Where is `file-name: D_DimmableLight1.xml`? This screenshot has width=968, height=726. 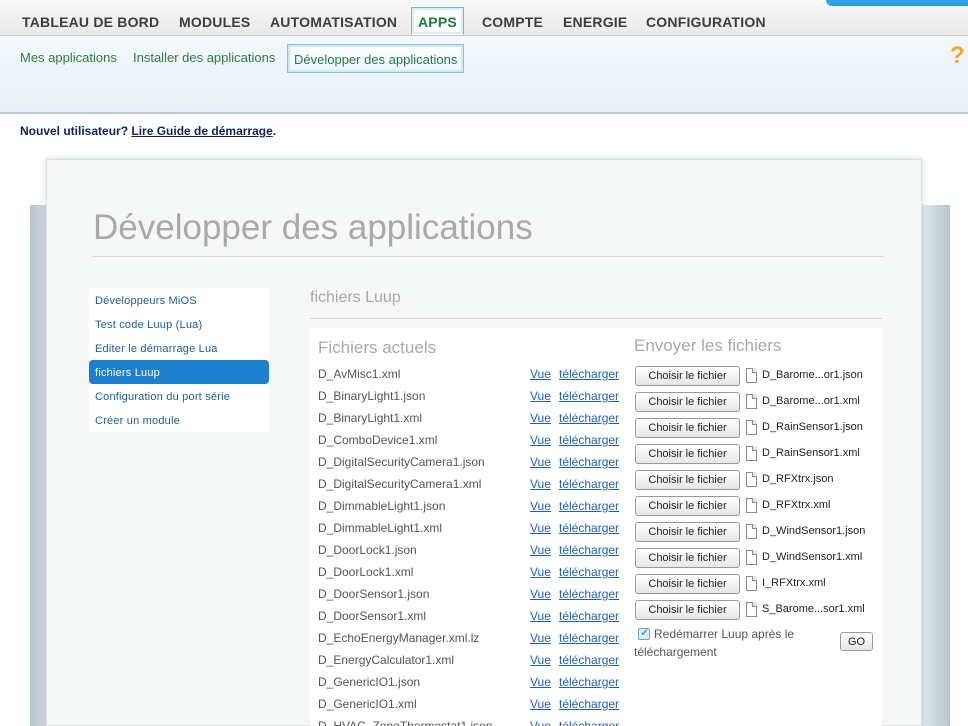
file-name: D_DimmableLight1.xml is located at coordinates (380, 528).